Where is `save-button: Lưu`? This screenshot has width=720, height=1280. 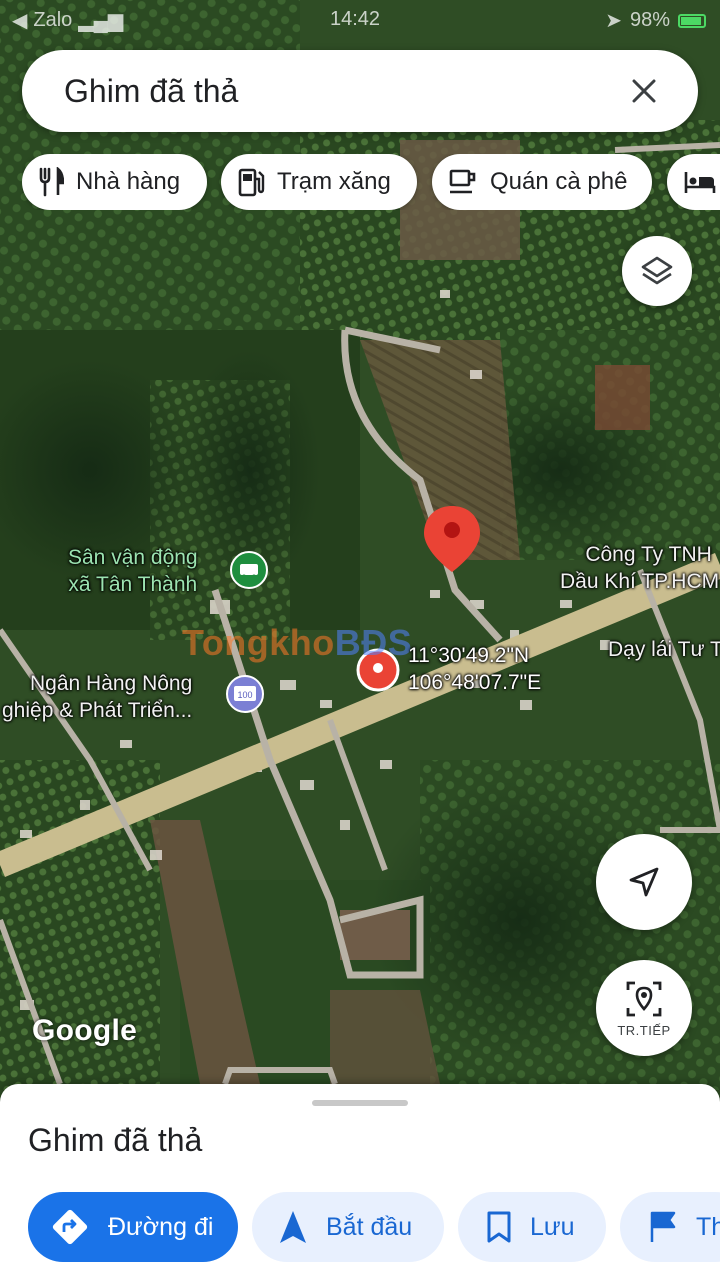
save-button: Lưu is located at coordinates (532, 1227).